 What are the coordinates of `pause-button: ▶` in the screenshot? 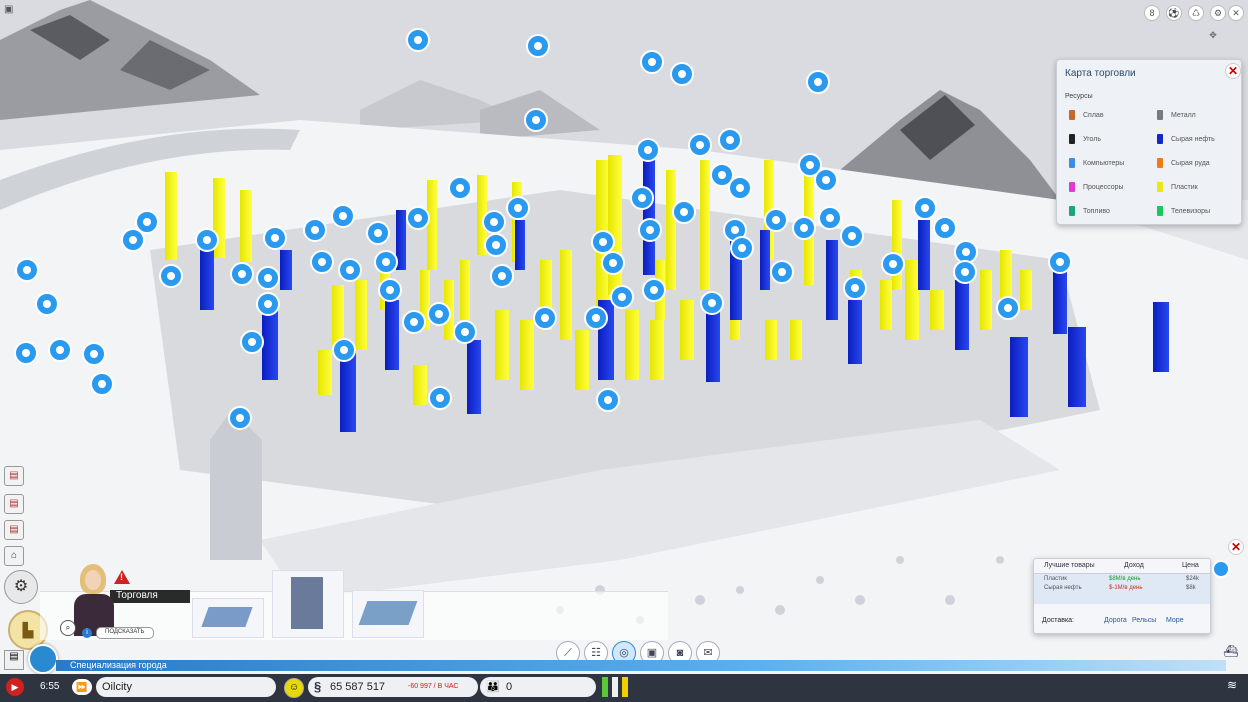 It's located at (15, 687).